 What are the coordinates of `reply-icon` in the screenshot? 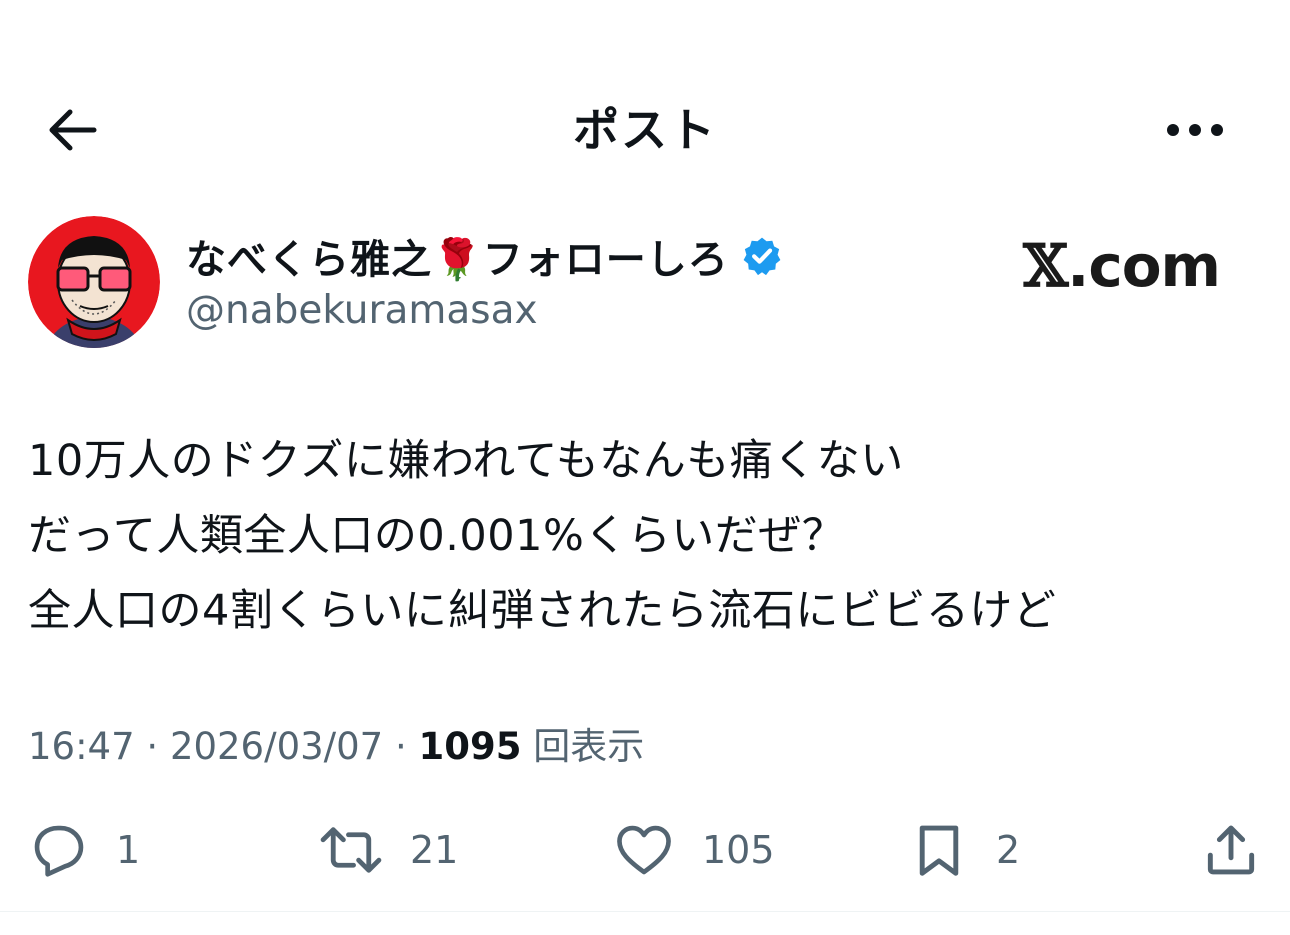 It's located at (59, 851).